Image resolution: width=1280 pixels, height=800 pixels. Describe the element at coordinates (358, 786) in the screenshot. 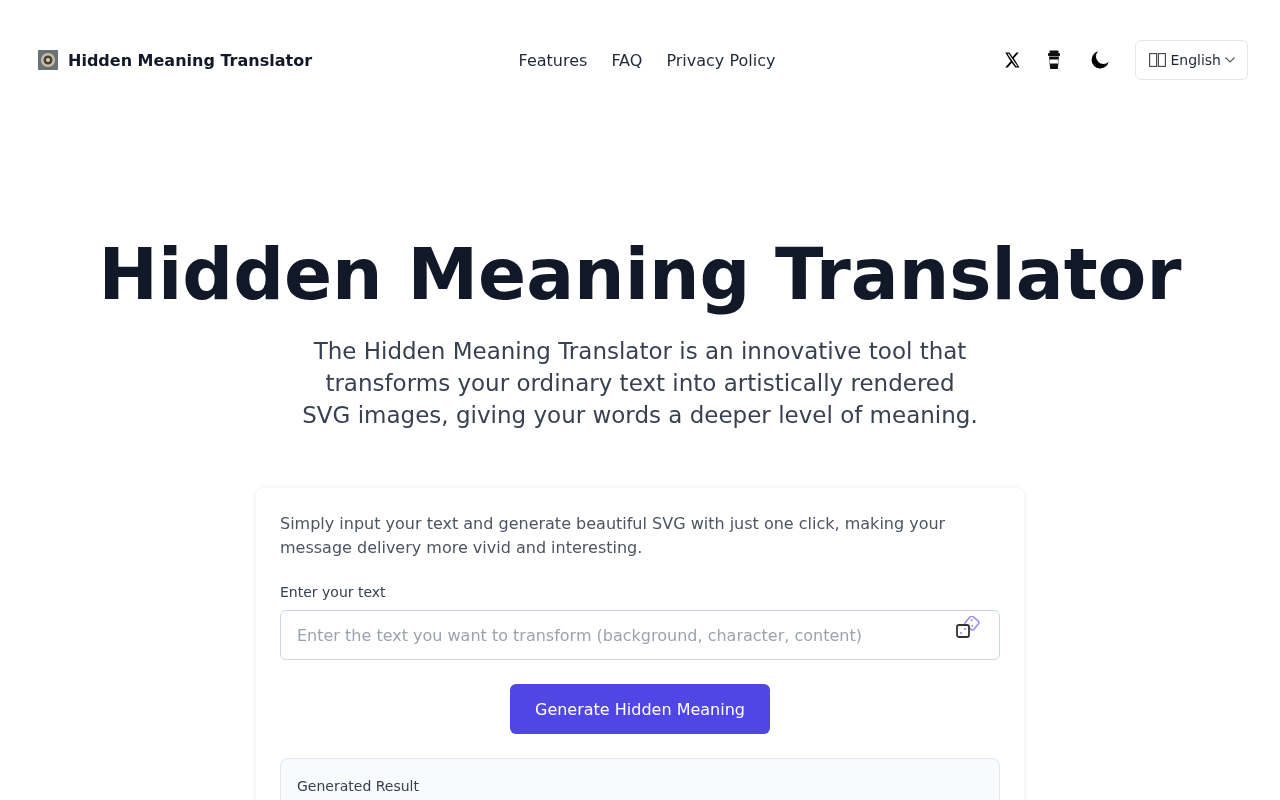

I see `result-title: Generated Result` at that location.